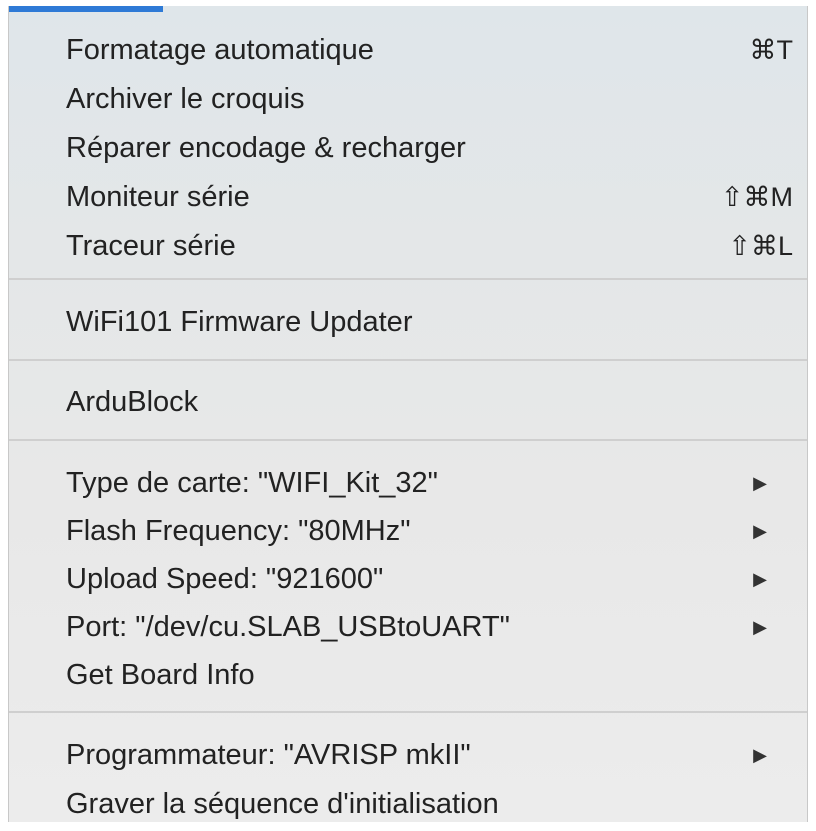  What do you see at coordinates (436, 531) in the screenshot?
I see `menu-item-flash-frequency: Flash Frequency: "80MHz" ▶` at bounding box center [436, 531].